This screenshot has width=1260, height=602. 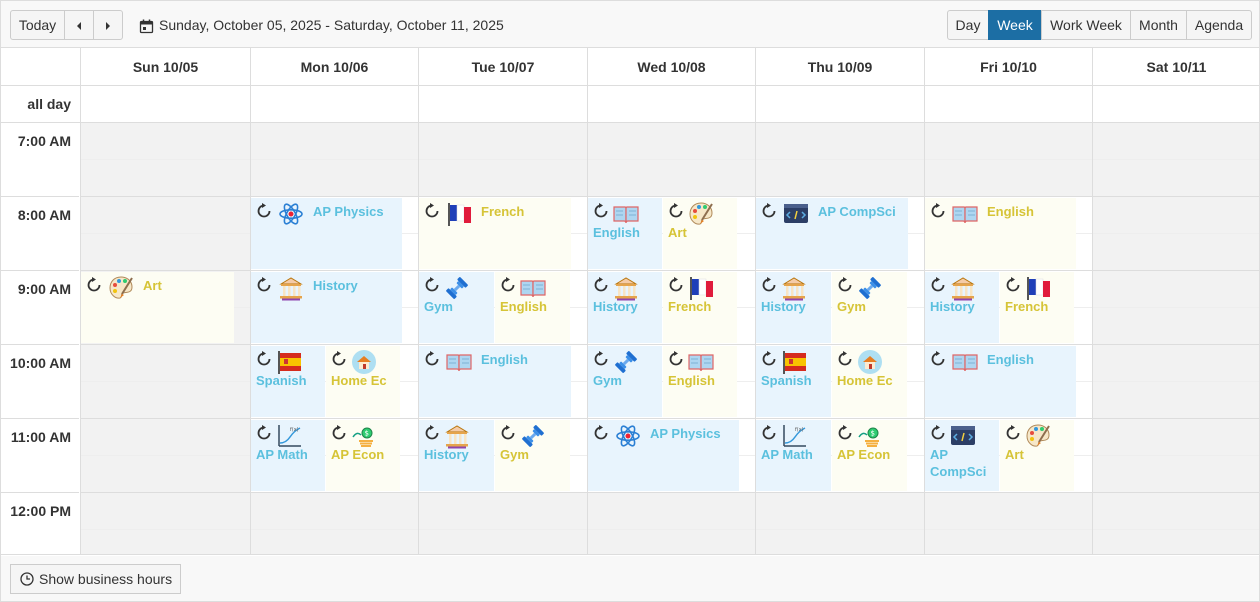 What do you see at coordinates (146, 26) in the screenshot?
I see `calendar-icon` at bounding box center [146, 26].